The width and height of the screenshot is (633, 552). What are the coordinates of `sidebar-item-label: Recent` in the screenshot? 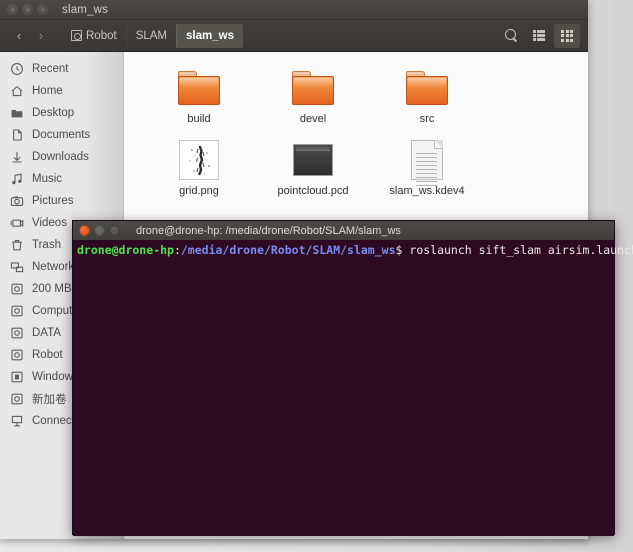 It's located at (50, 69).